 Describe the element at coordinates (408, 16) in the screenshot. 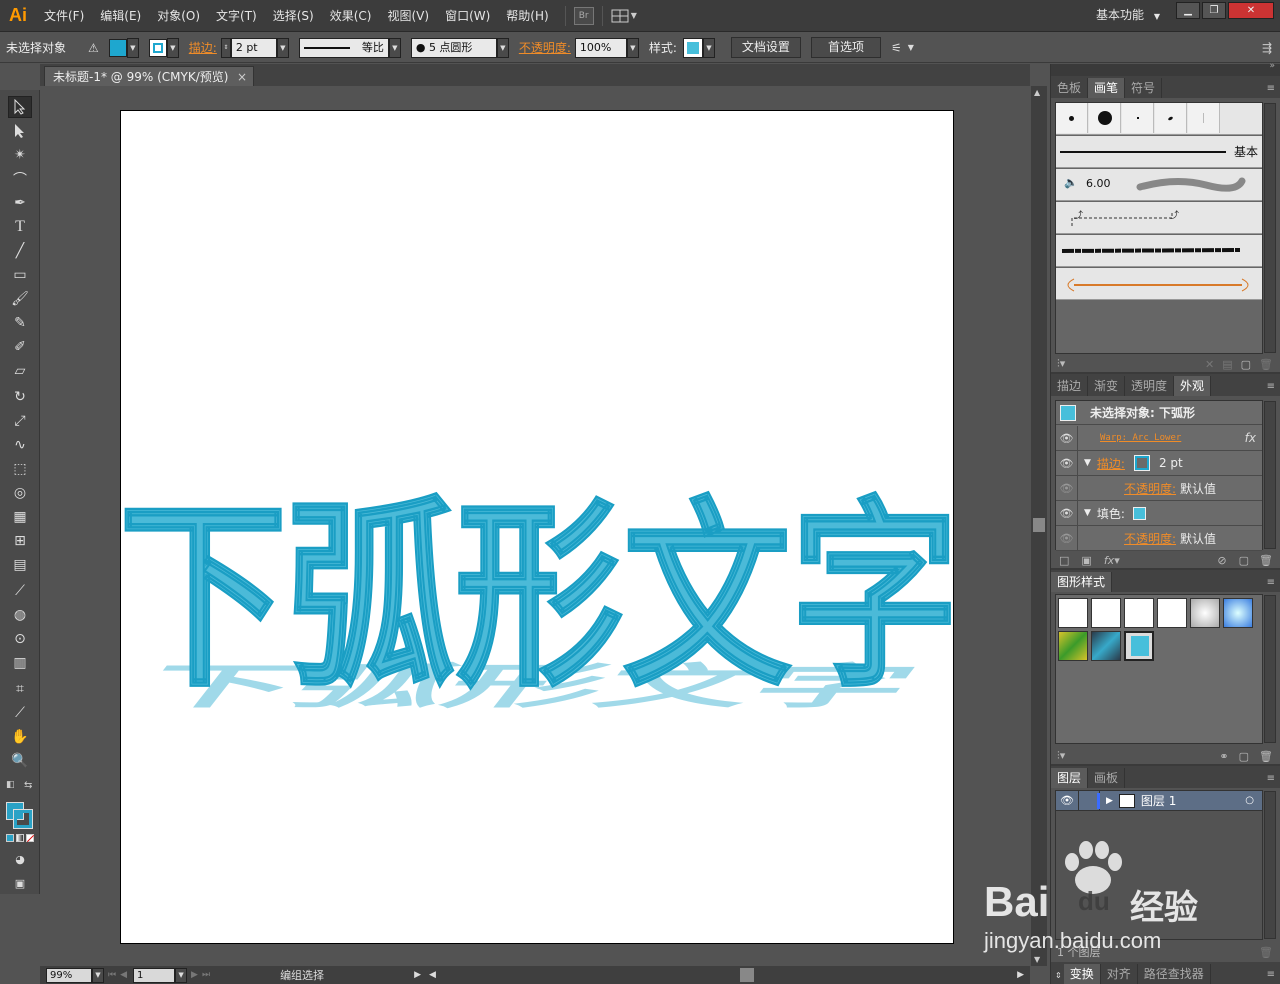

I see `menu-view: 视图(V)` at that location.